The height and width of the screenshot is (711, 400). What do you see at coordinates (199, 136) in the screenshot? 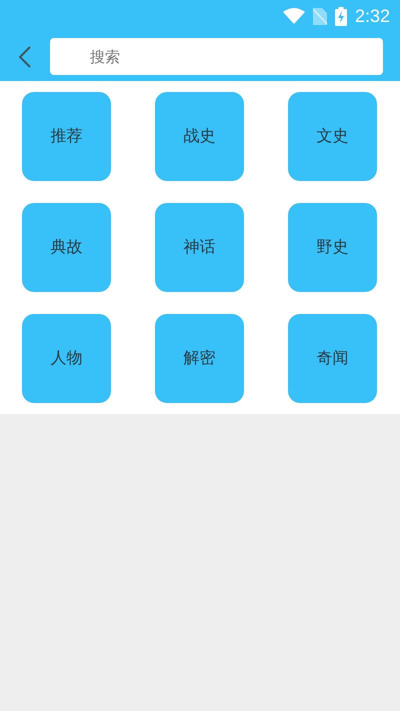
I see `category-tile: 战史` at bounding box center [199, 136].